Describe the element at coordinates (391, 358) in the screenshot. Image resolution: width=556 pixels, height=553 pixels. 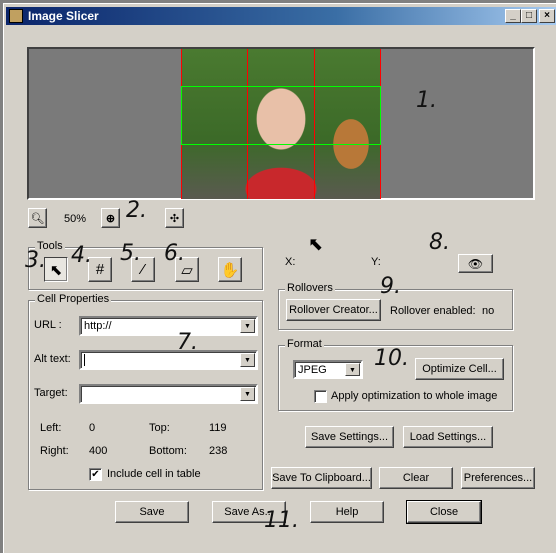
I see `annotation-10: 10.` at that location.